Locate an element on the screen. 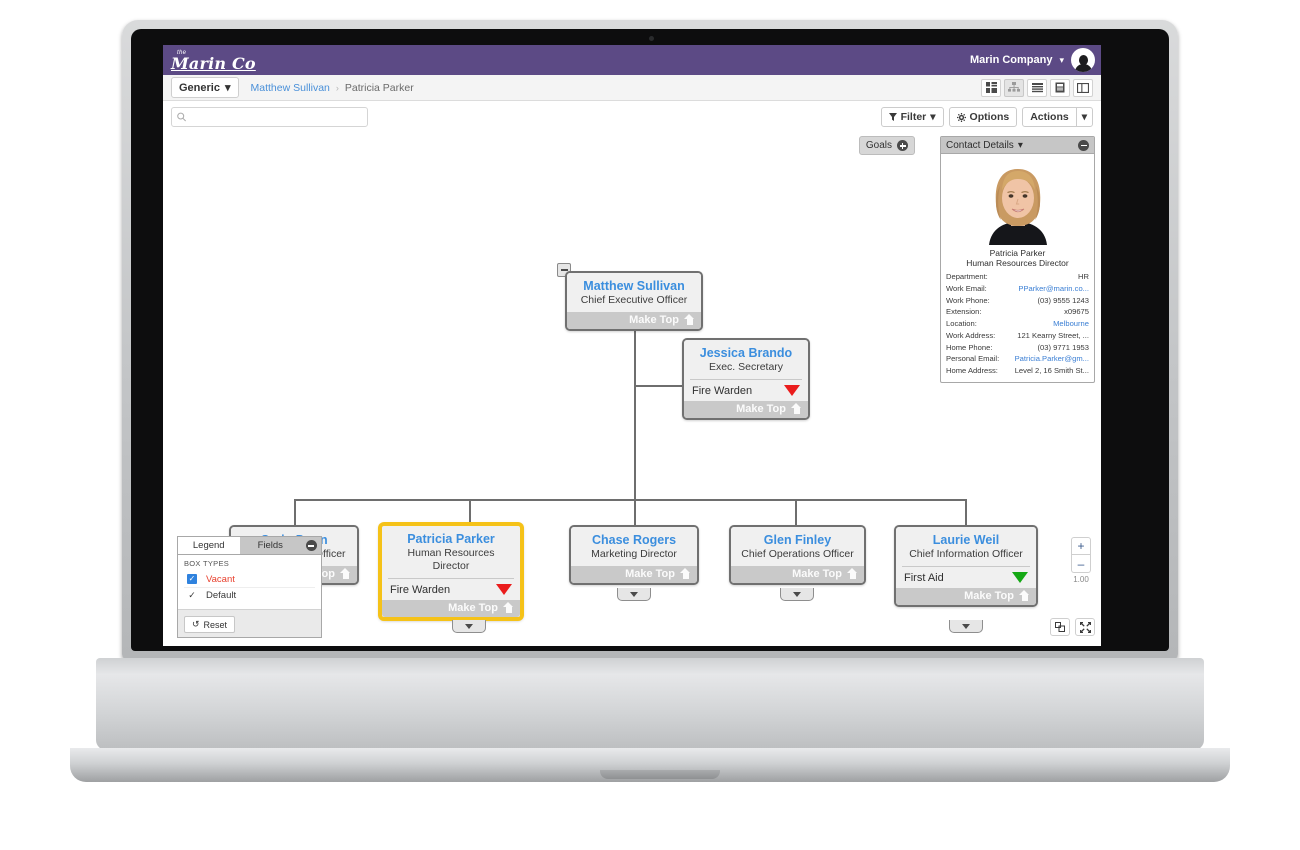  plus-circle-icon is located at coordinates (902, 145).